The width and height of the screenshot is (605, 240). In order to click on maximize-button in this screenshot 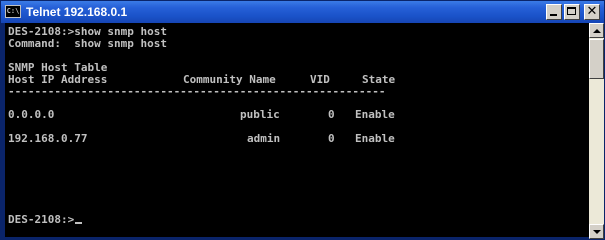, I will do `click(572, 12)`.